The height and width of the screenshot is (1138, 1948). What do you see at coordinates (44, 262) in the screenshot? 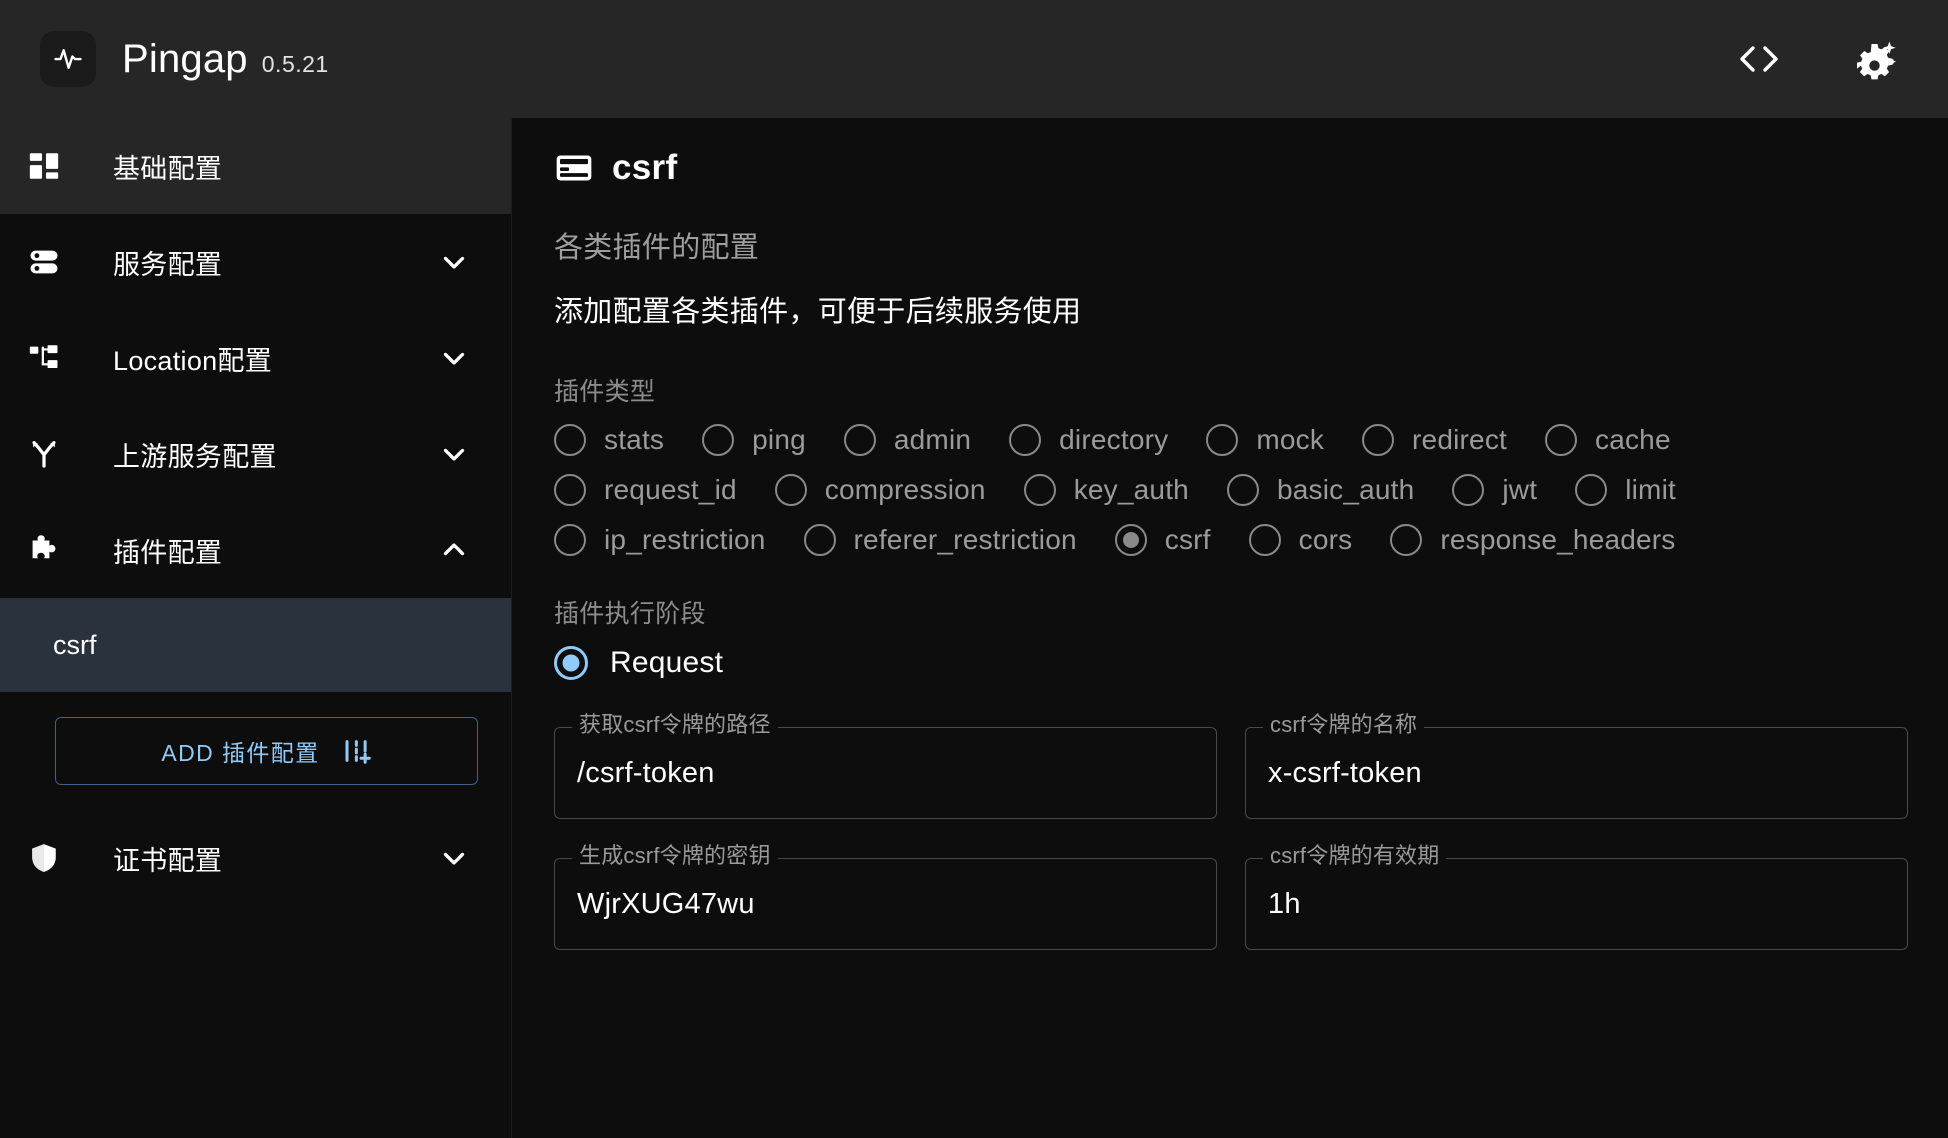
I see `server-icon` at bounding box center [44, 262].